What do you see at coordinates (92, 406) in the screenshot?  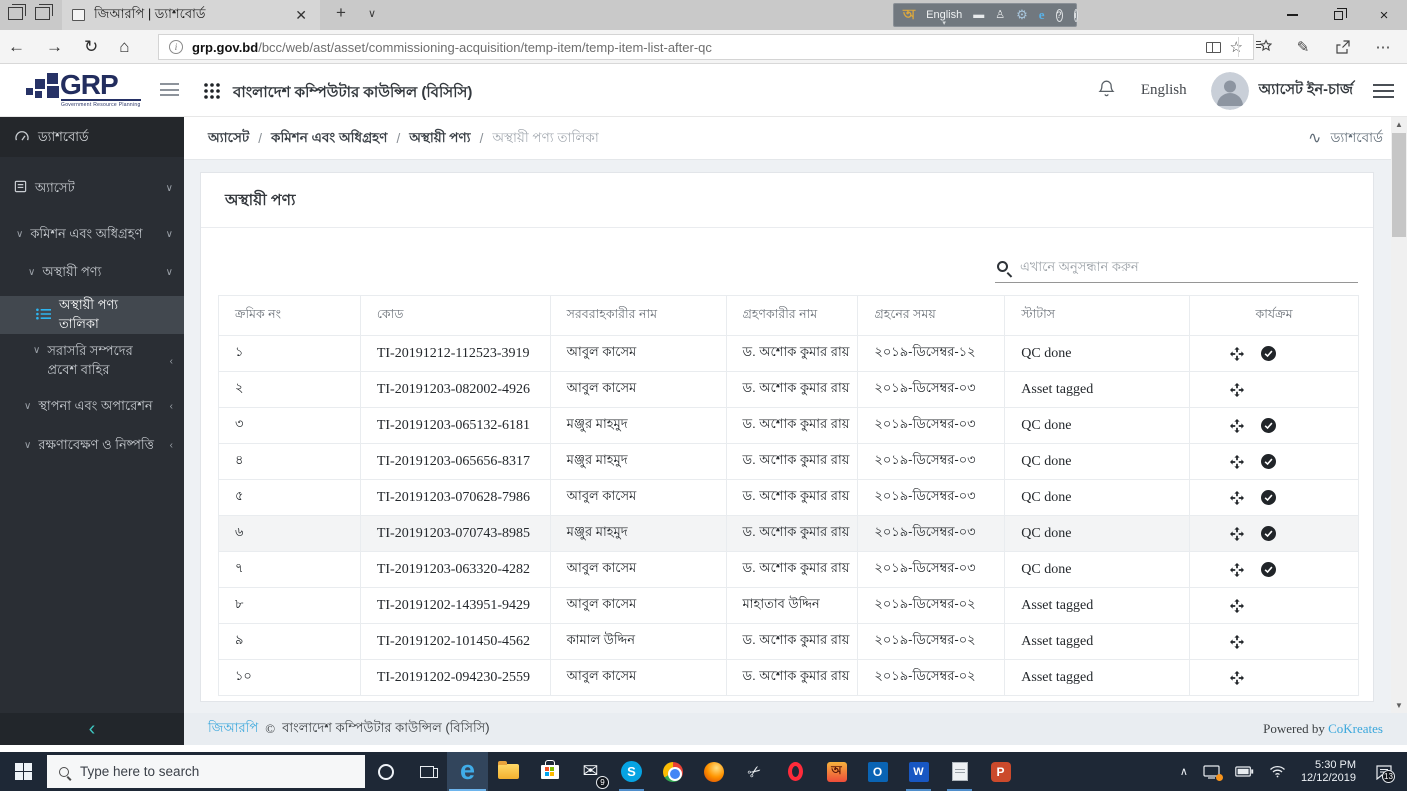 I see `sidebar-item-setup-operation: ∨ স্থাপনা এবং অপারেশন ‹` at bounding box center [92, 406].